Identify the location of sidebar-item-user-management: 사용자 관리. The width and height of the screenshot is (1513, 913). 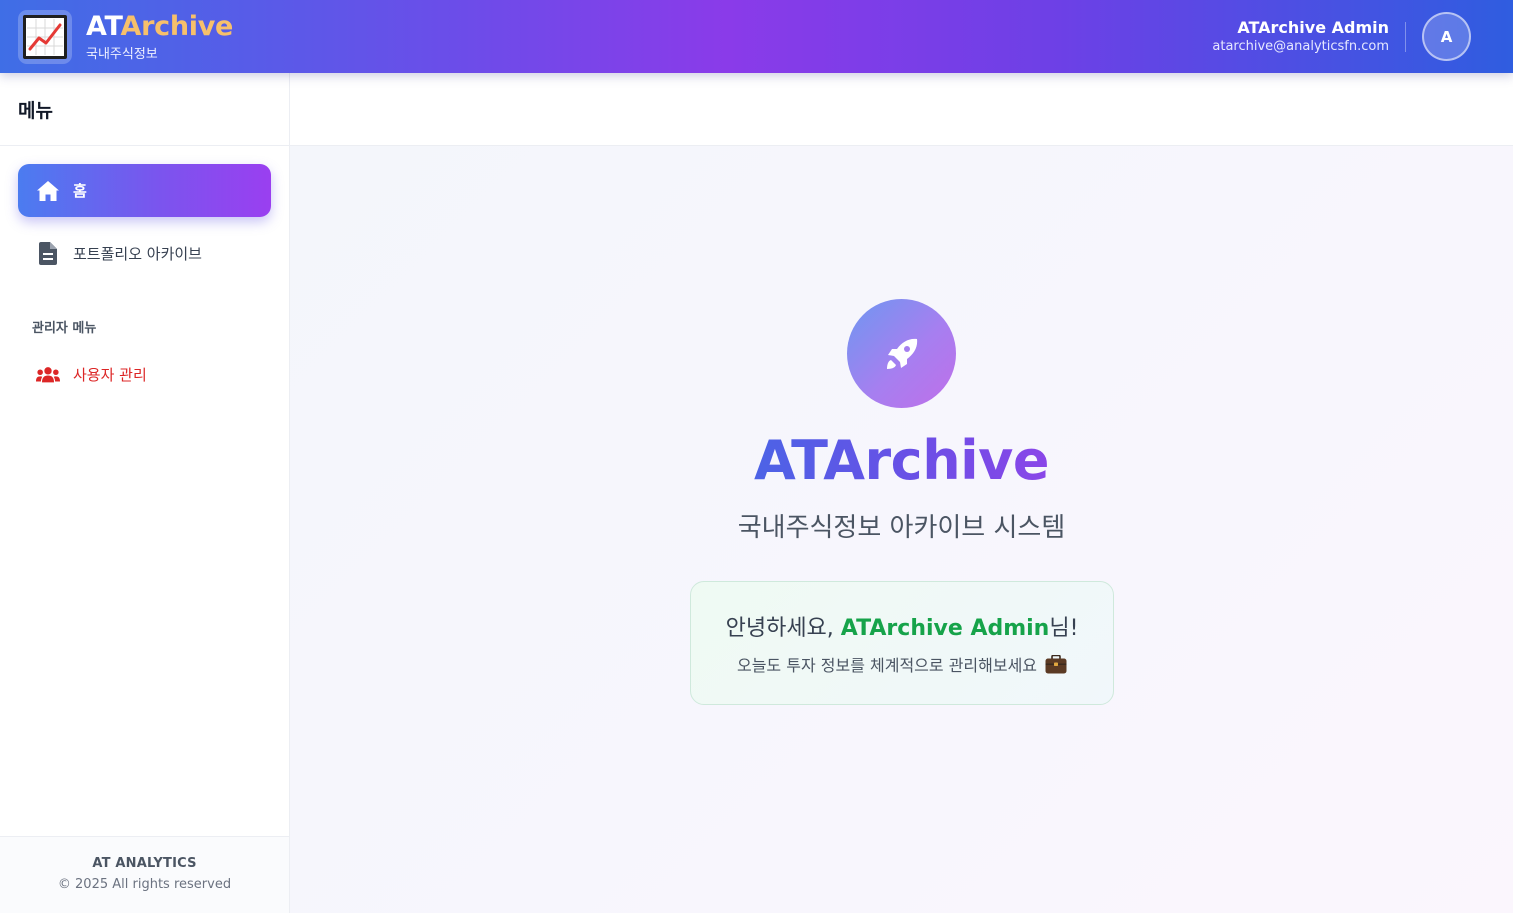
(144, 374).